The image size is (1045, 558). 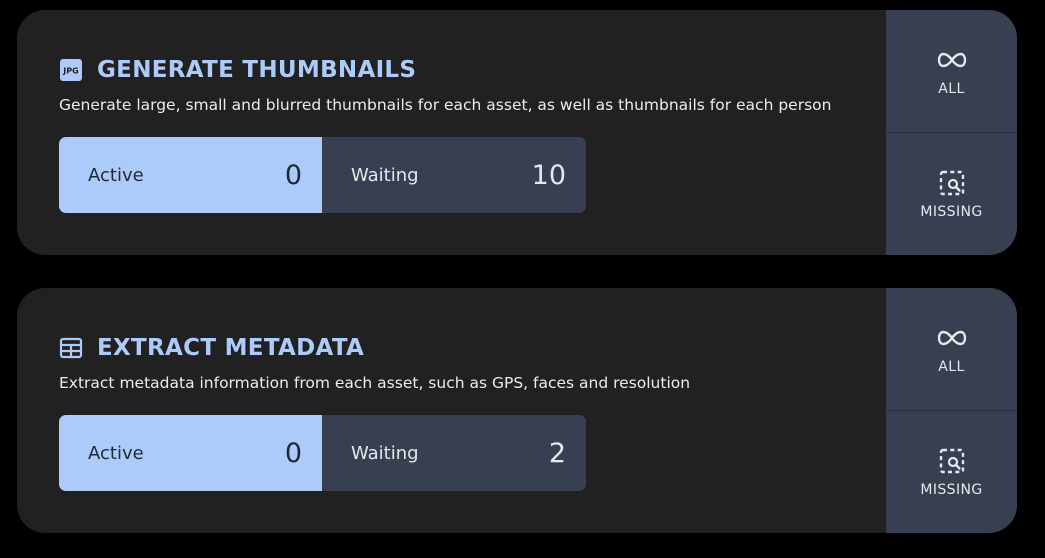 I want to click on waiting-counter: Waiting 10, so click(x=454, y=175).